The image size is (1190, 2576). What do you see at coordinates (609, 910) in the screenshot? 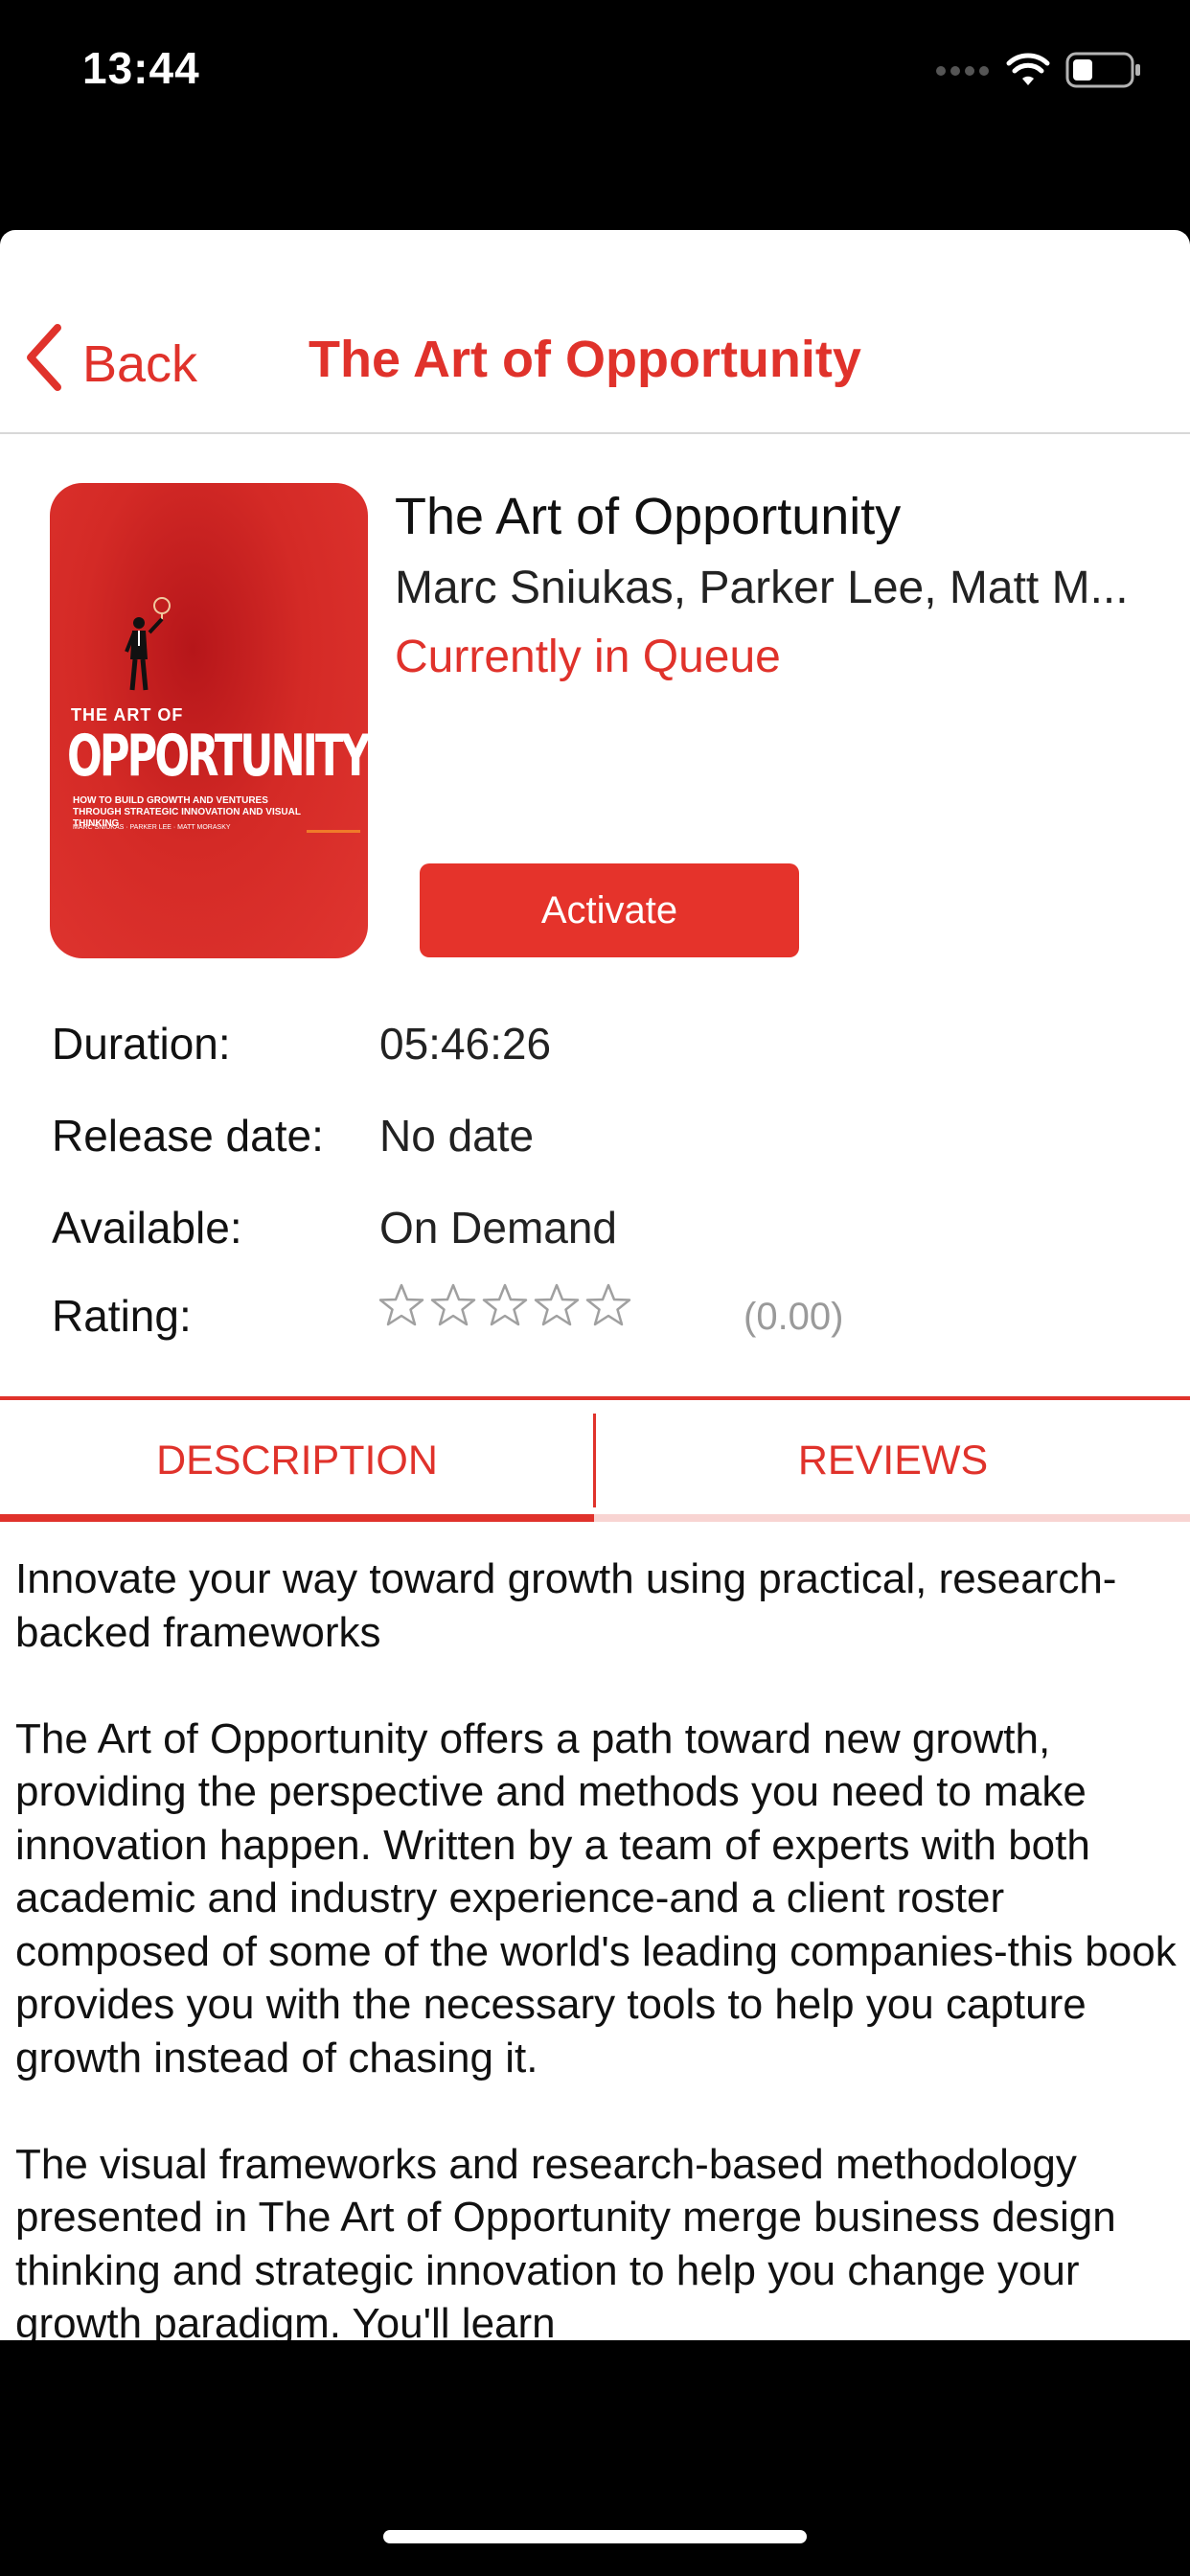
I see `activate-button: Activate` at bounding box center [609, 910].